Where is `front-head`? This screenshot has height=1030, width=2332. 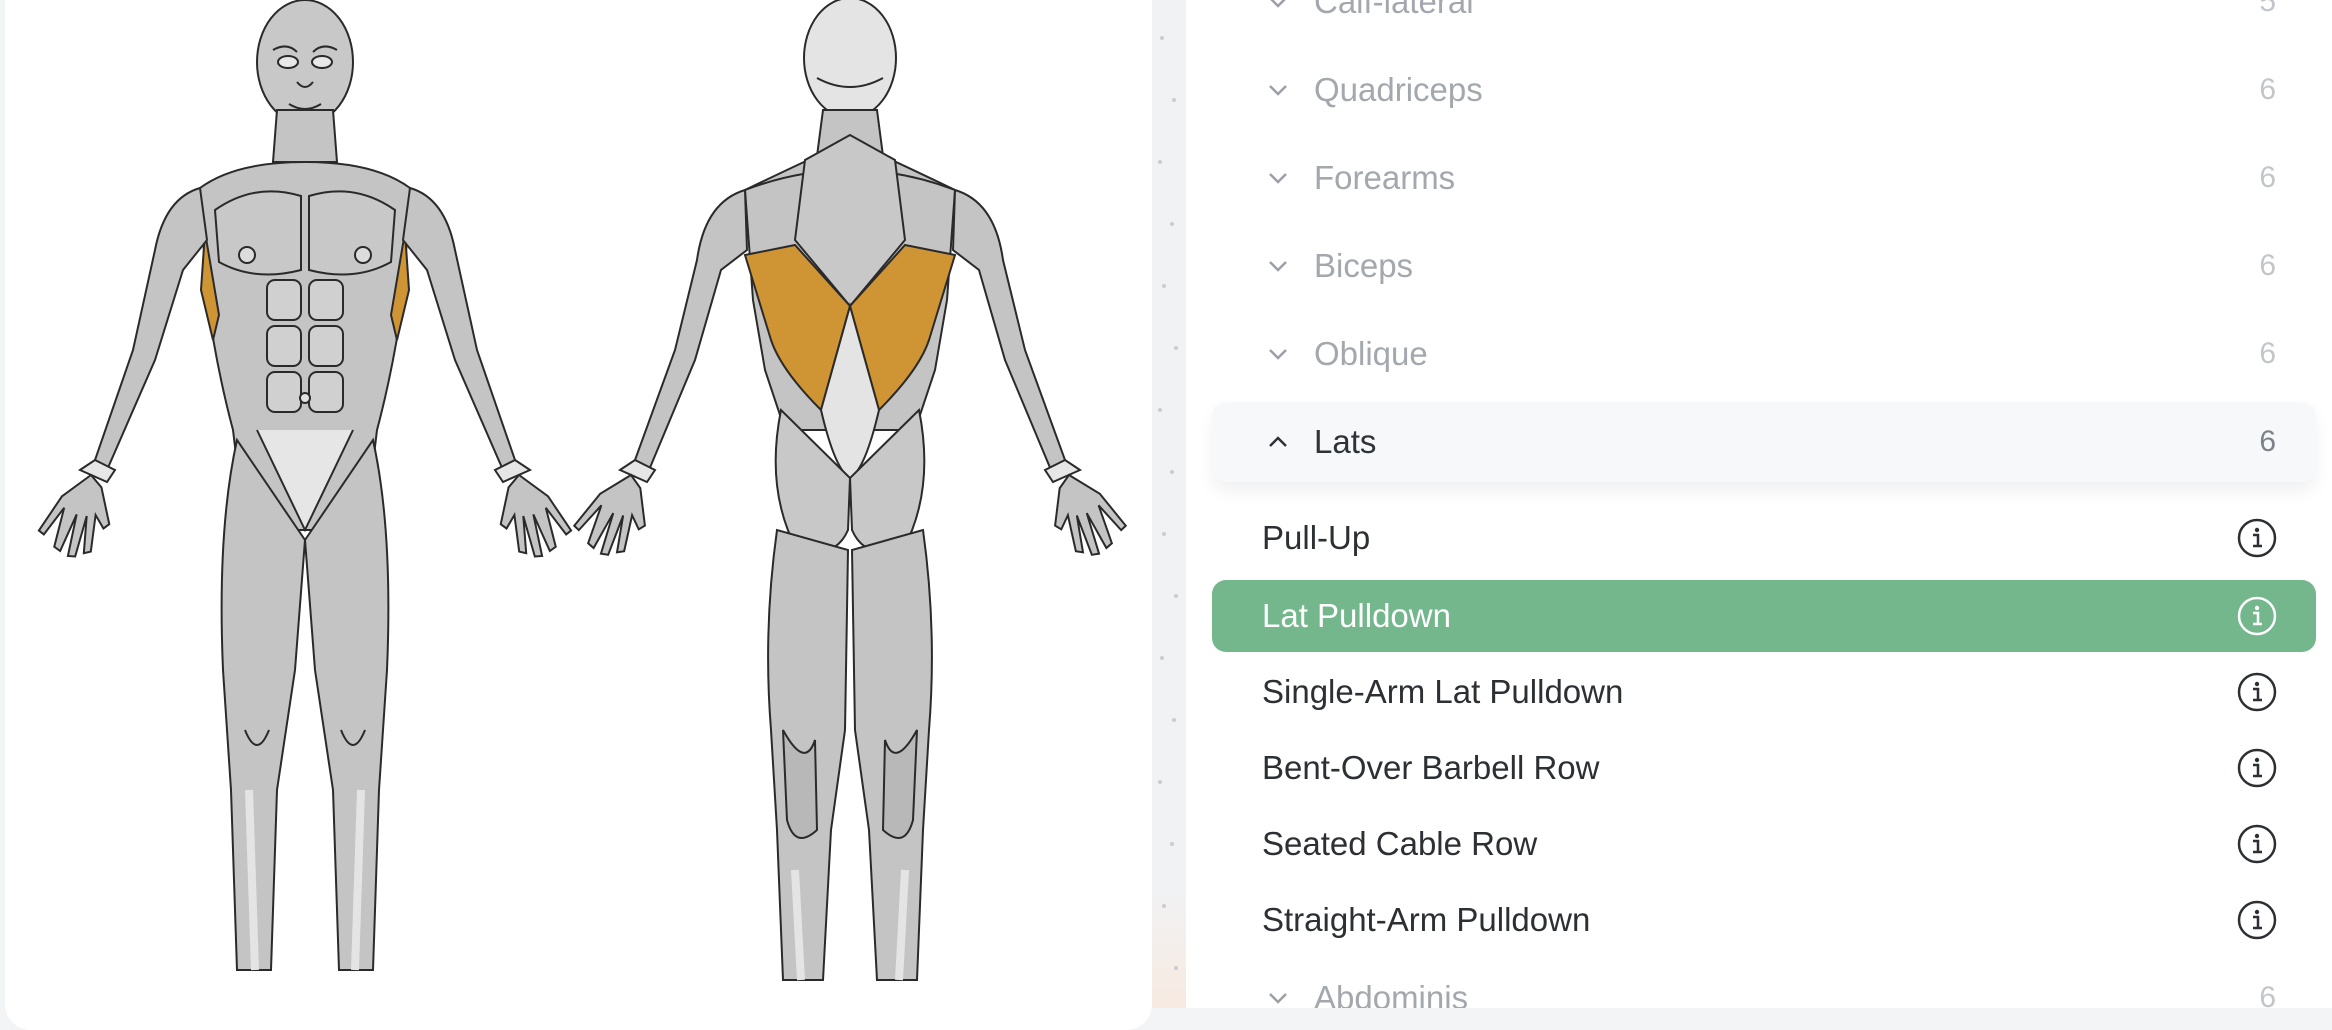
front-head is located at coordinates (305, 62).